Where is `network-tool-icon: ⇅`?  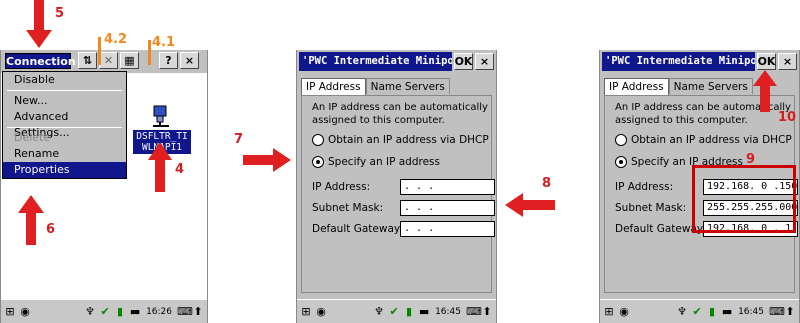
network-tool-icon: ⇅ is located at coordinates (87, 60).